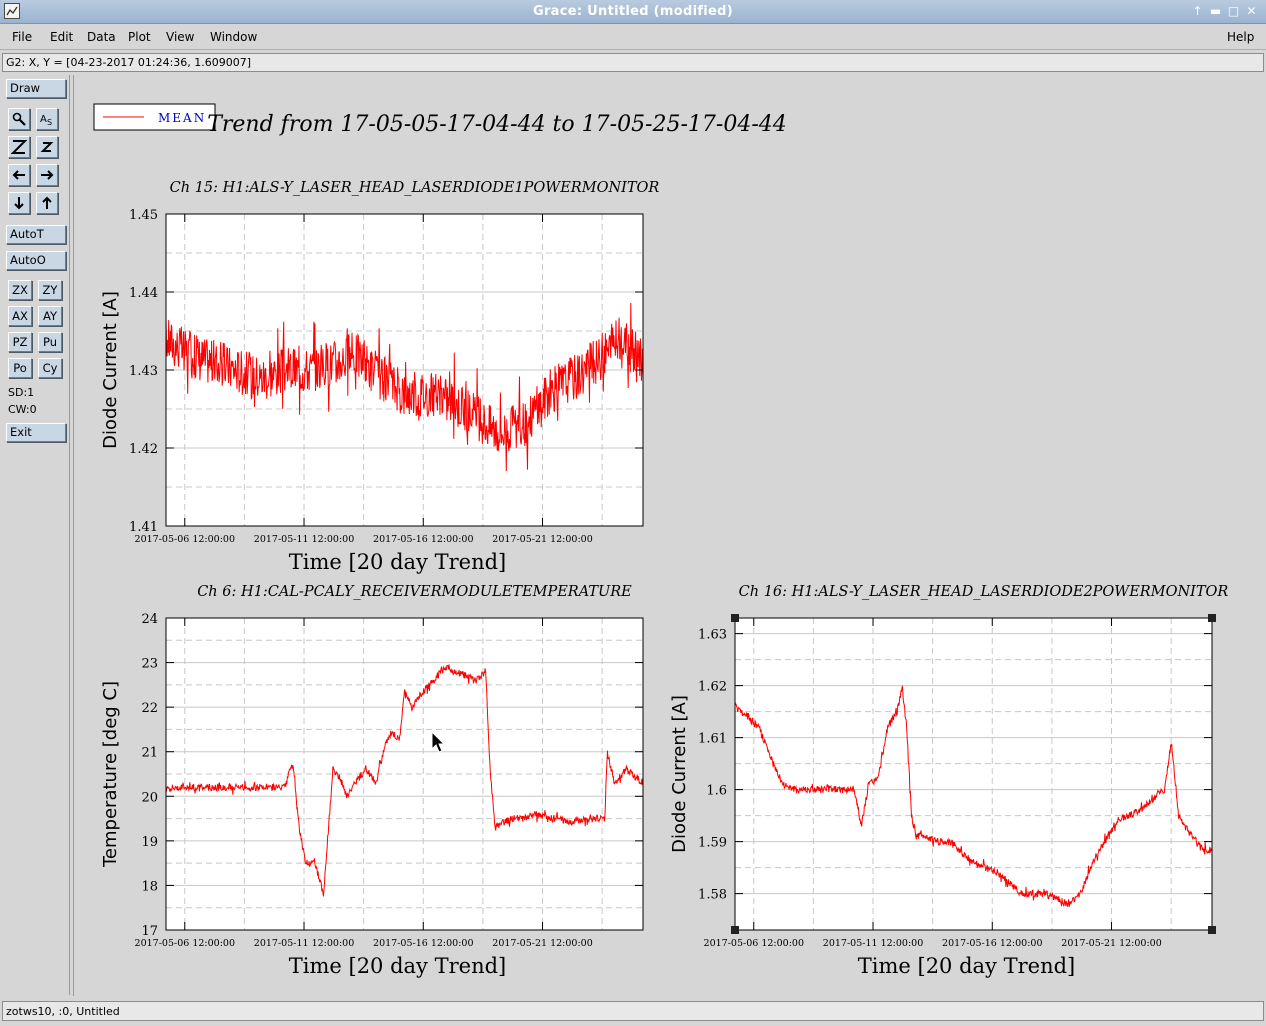  I want to click on y-tick-label: 1.63, so click(712, 635).